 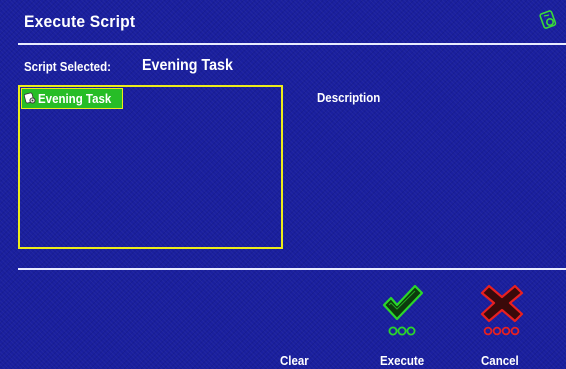 What do you see at coordinates (292, 269) in the screenshot?
I see `button-bar-divider` at bounding box center [292, 269].